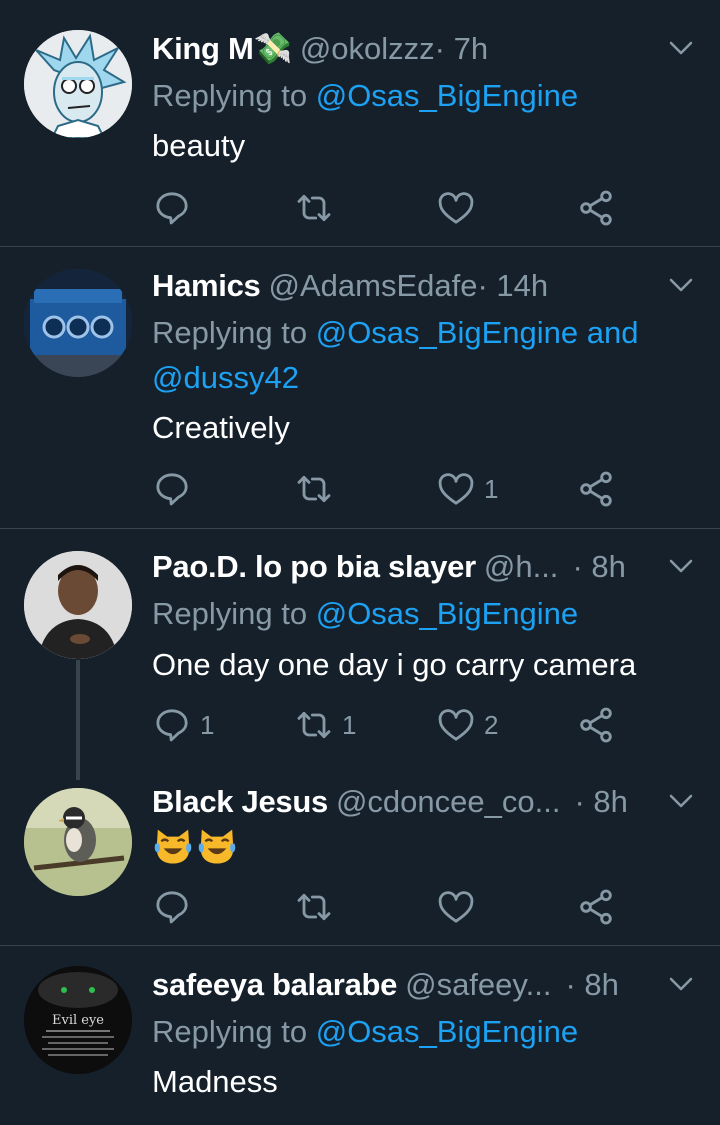 The image size is (720, 1125). I want to click on tweet-header: King M💸 @okolzzz · 7h, so click(401, 49).